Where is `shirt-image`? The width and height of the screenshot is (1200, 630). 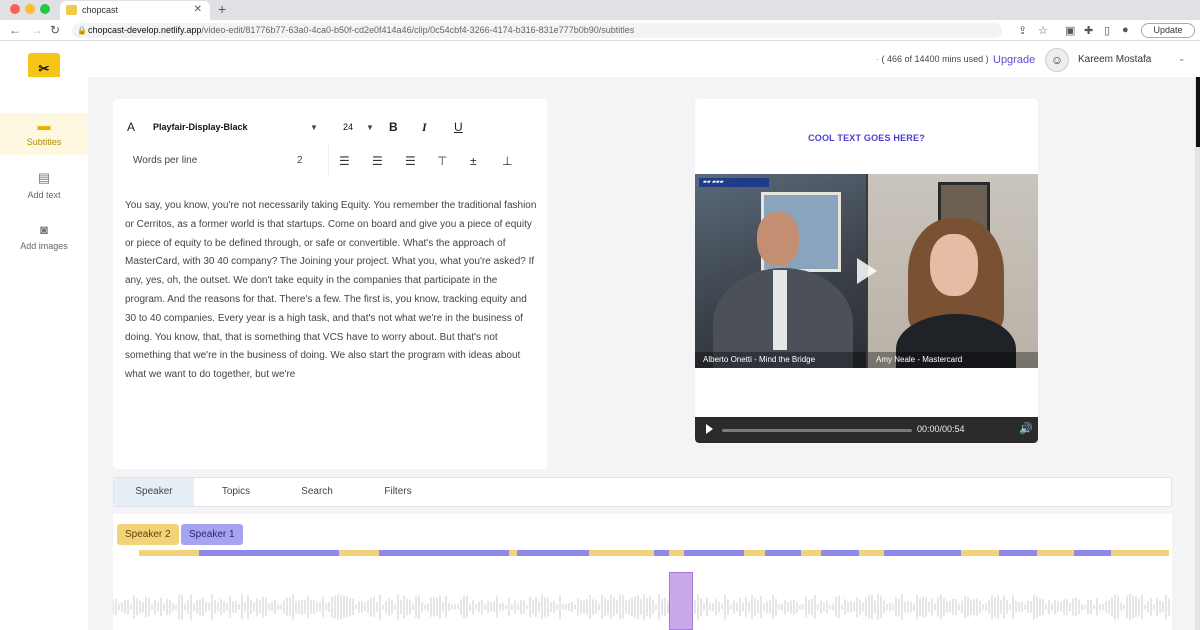 shirt-image is located at coordinates (780, 310).